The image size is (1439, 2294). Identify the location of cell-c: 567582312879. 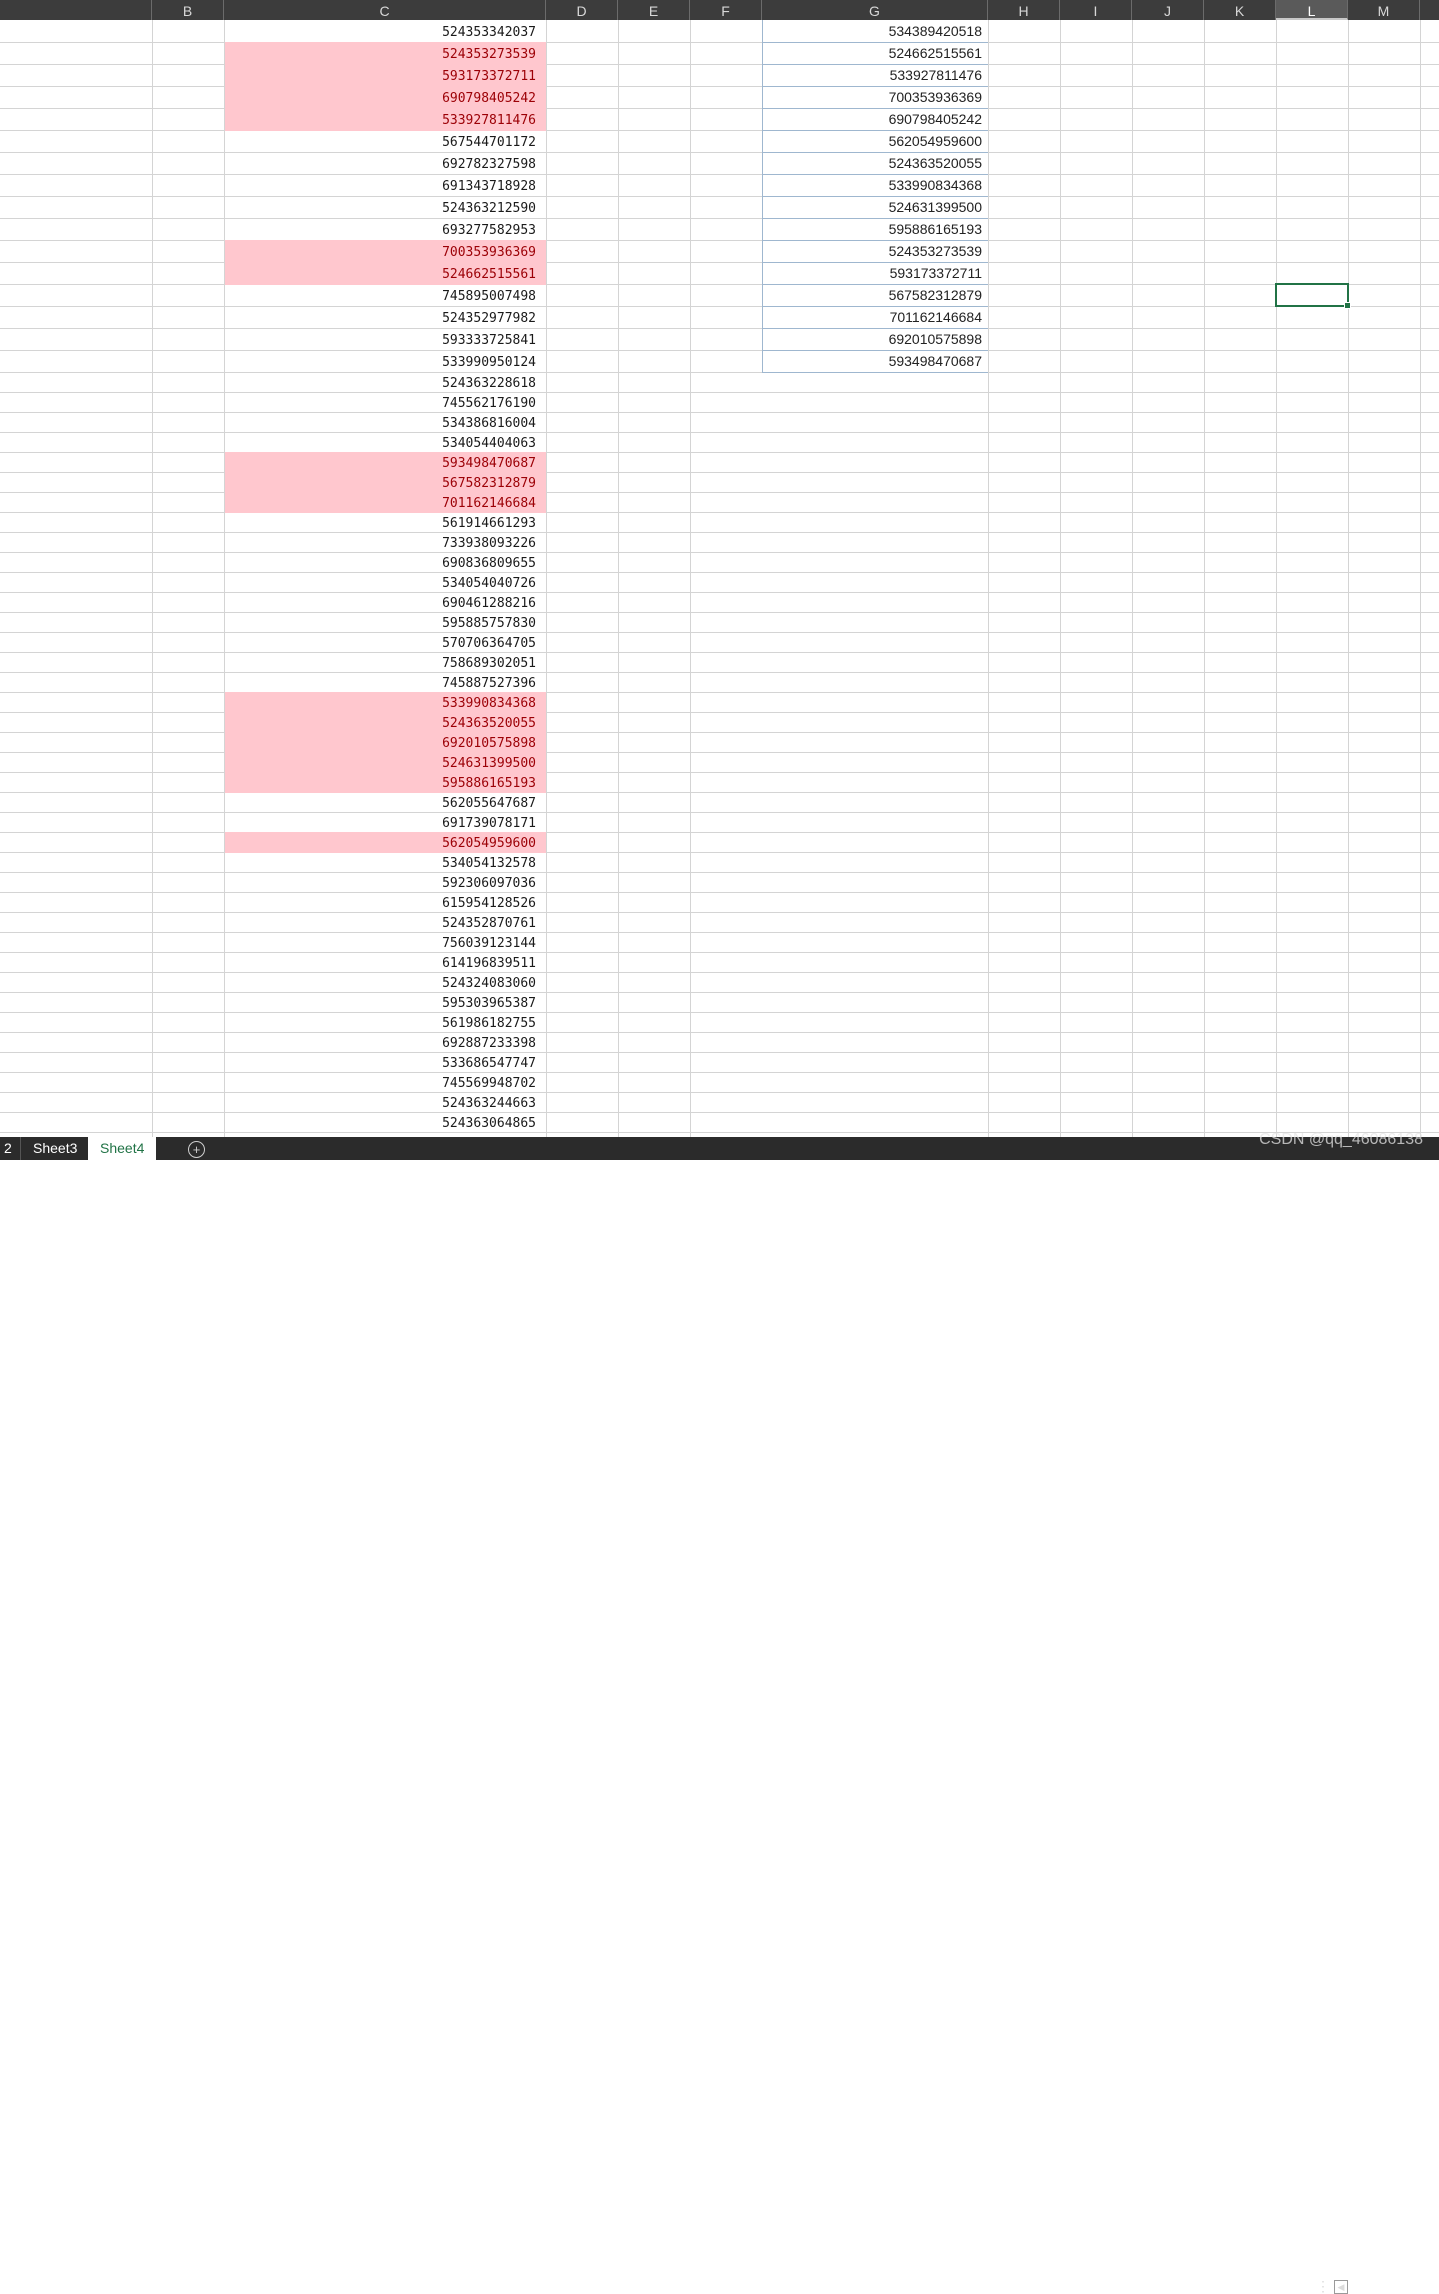
(380, 482).